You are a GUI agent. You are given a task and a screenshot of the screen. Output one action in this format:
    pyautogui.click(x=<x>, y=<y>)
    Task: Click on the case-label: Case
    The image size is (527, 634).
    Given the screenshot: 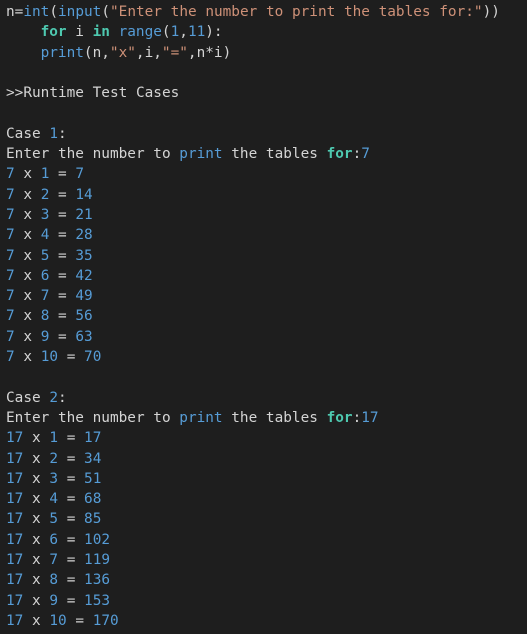 What is the action you would take?
    pyautogui.click(x=28, y=133)
    